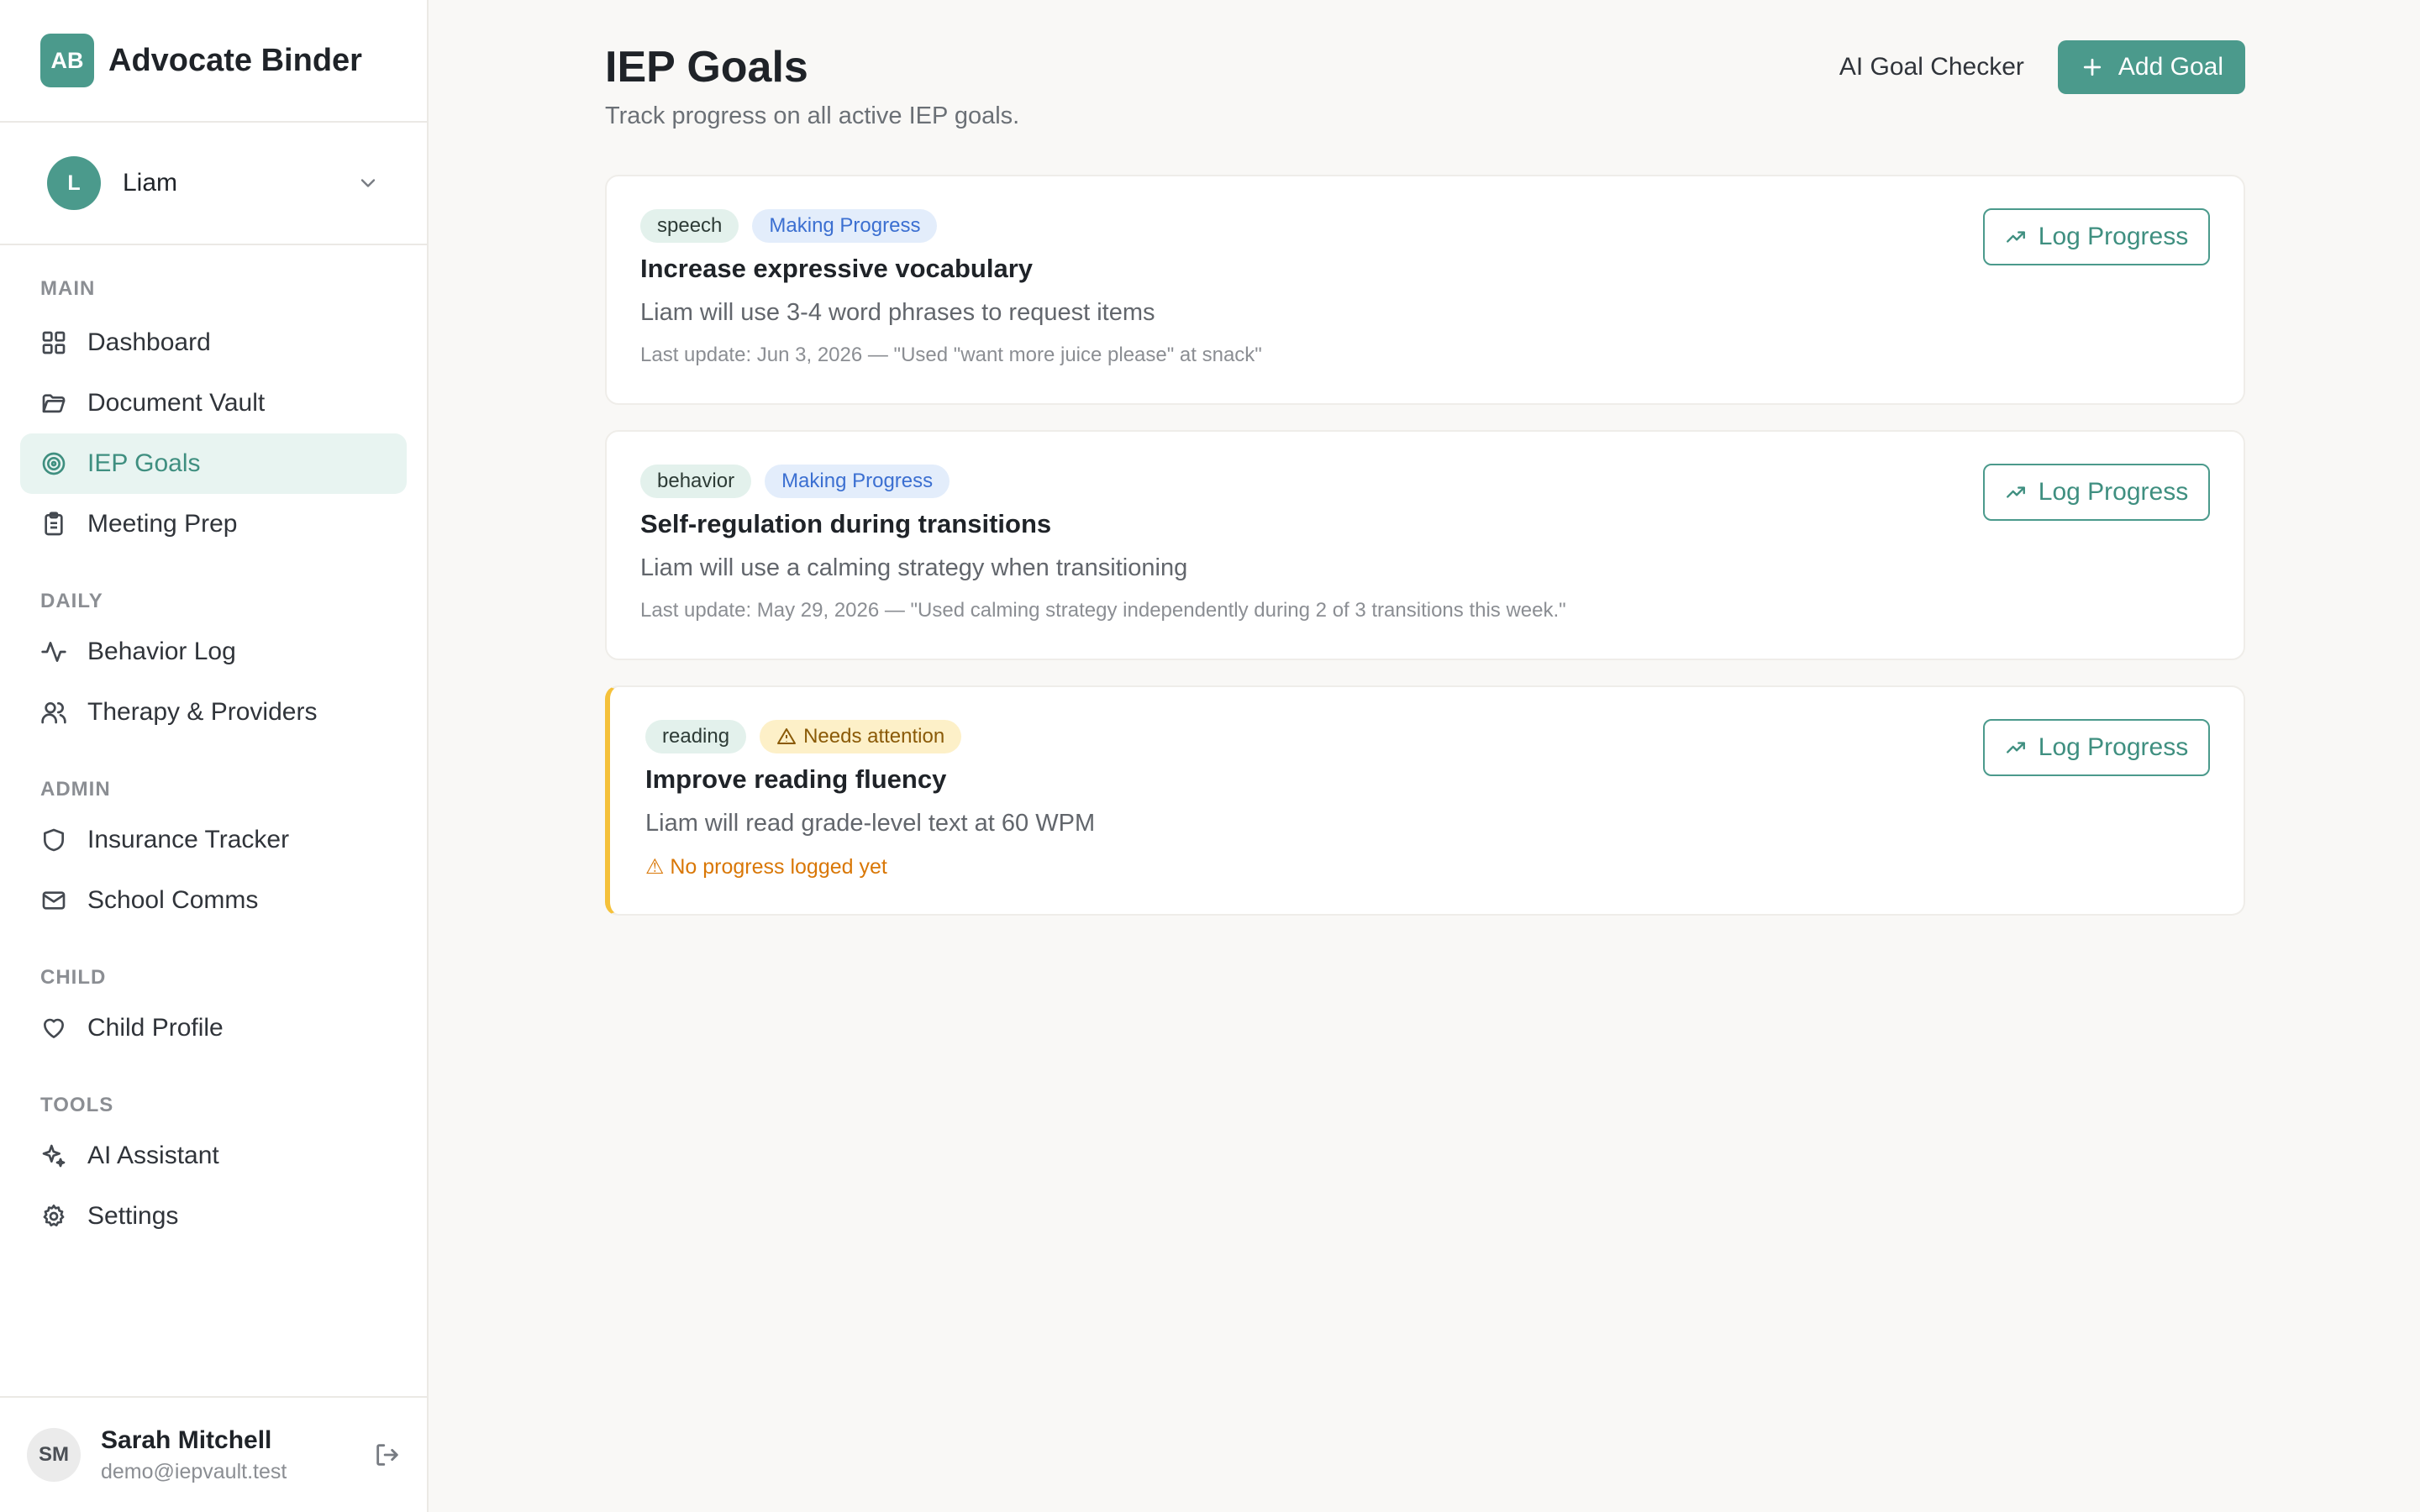  What do you see at coordinates (387, 1455) in the screenshot?
I see `logout-icon` at bounding box center [387, 1455].